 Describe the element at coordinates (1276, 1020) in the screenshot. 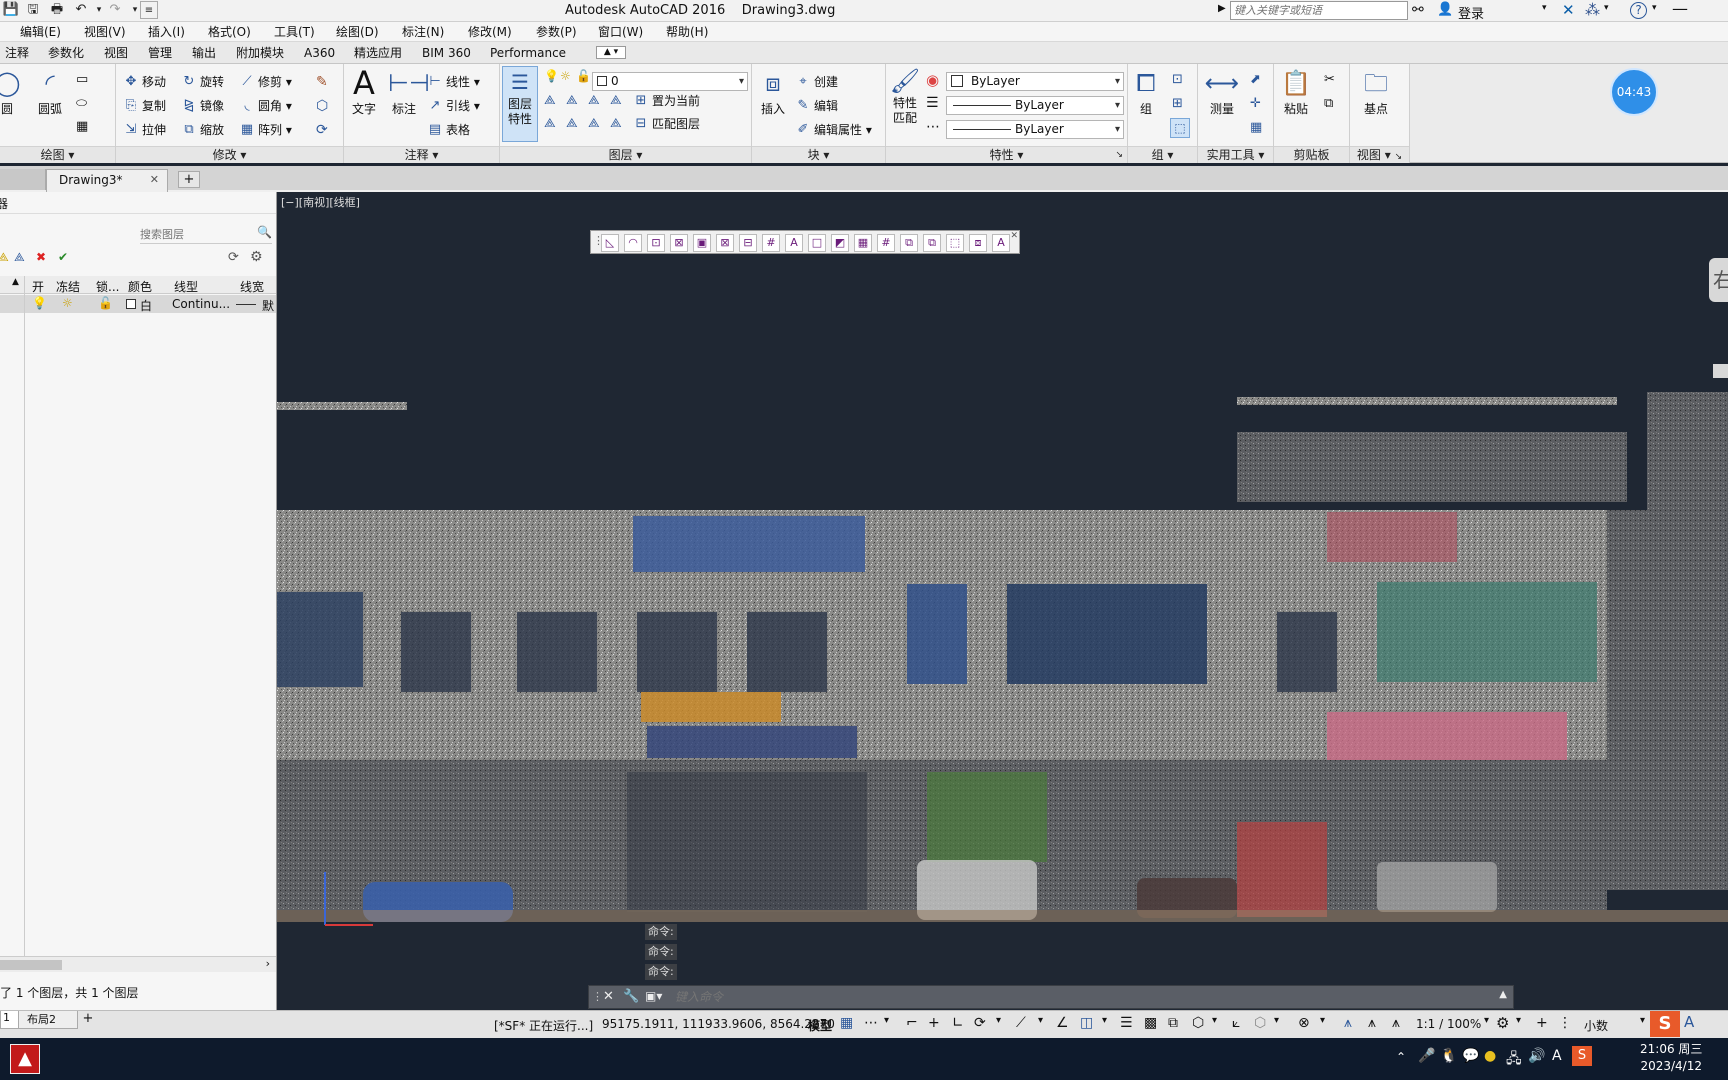

I see `filter-dropdown-icon: ▾` at that location.